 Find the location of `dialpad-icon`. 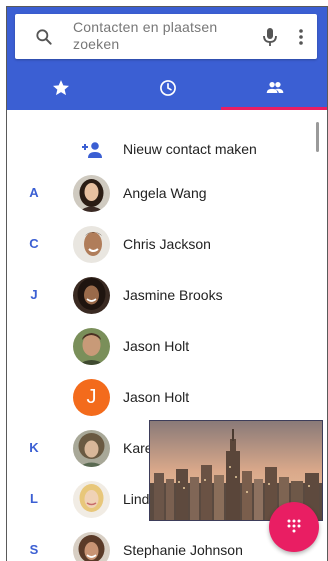

dialpad-icon is located at coordinates (294, 526).